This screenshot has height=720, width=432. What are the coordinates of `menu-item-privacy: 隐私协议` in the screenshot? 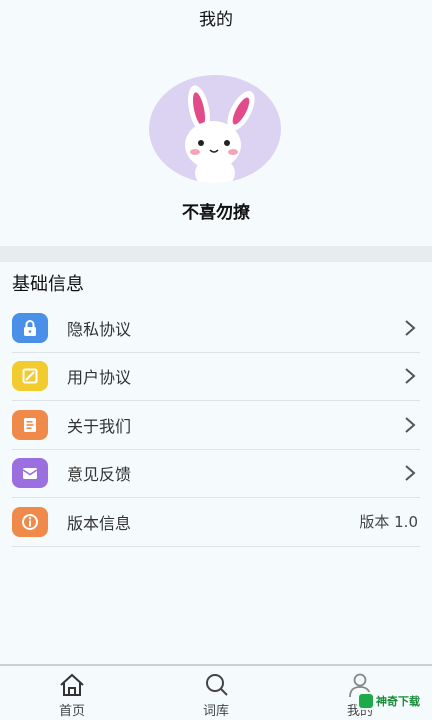 It's located at (216, 328).